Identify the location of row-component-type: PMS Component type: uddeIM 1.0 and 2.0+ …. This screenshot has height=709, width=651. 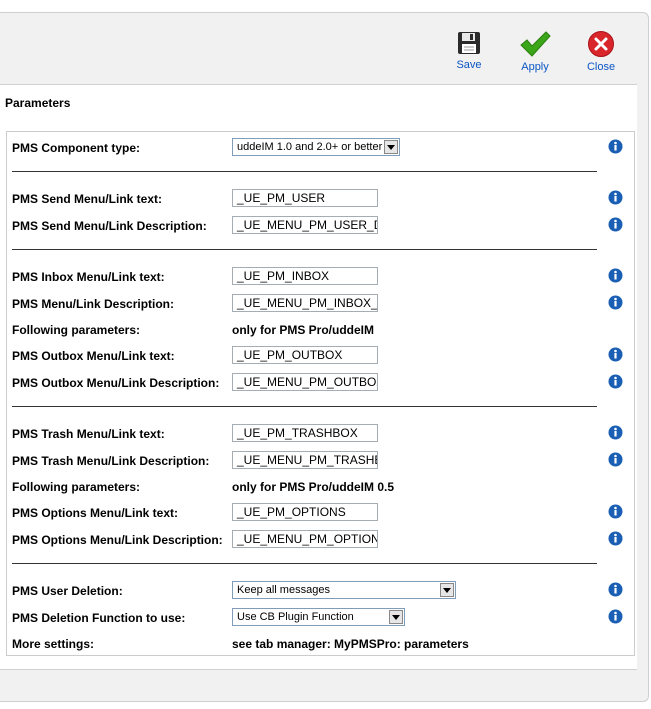
(319, 148).